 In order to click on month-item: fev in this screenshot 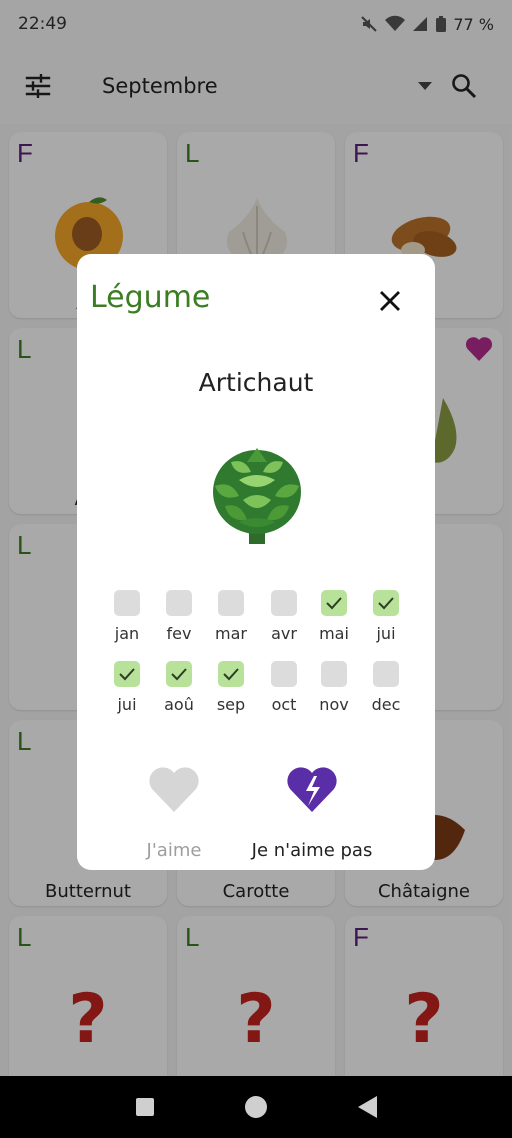, I will do `click(179, 616)`.